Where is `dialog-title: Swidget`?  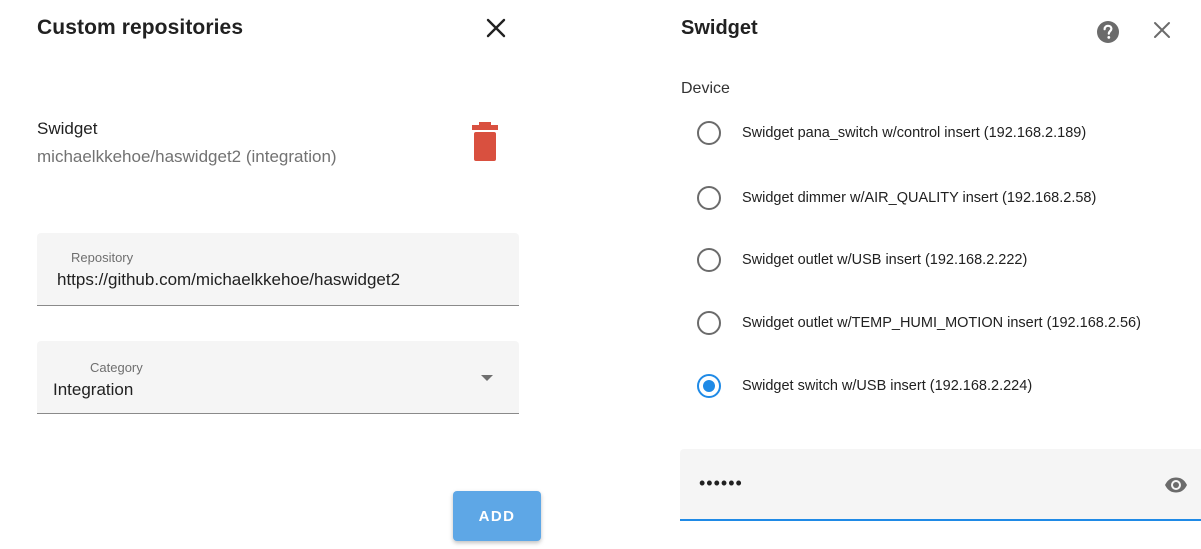
dialog-title: Swidget is located at coordinates (719, 28).